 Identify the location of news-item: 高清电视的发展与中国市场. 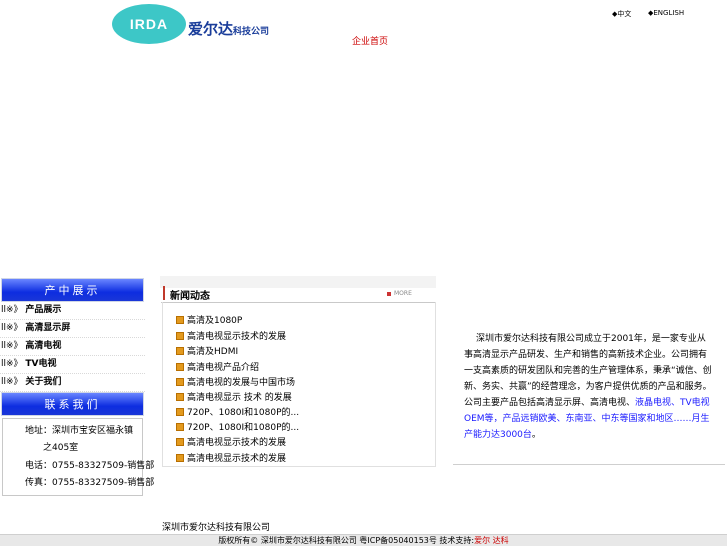
(235, 381).